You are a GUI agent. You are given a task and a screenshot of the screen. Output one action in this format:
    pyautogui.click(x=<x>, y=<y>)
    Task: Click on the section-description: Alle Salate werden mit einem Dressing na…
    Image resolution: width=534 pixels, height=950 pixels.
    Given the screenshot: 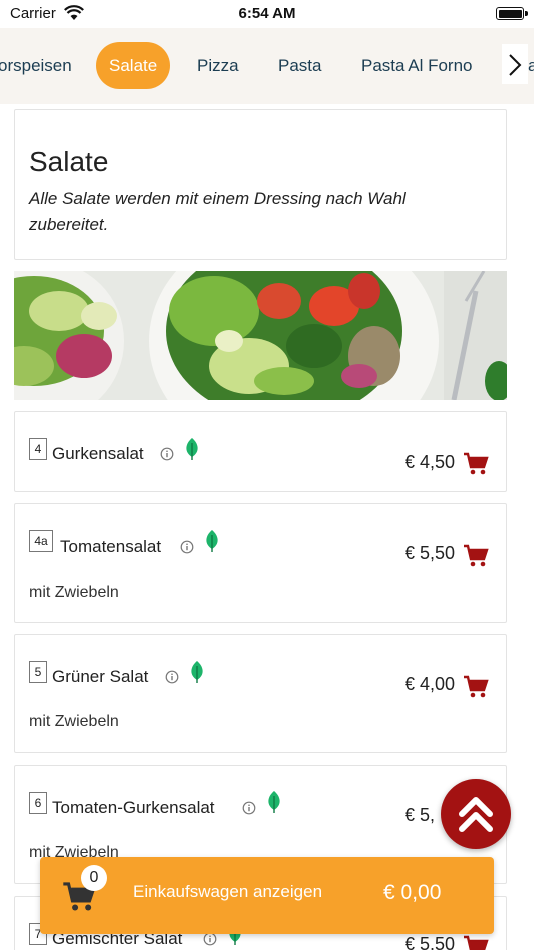 What is the action you would take?
    pyautogui.click(x=217, y=211)
    